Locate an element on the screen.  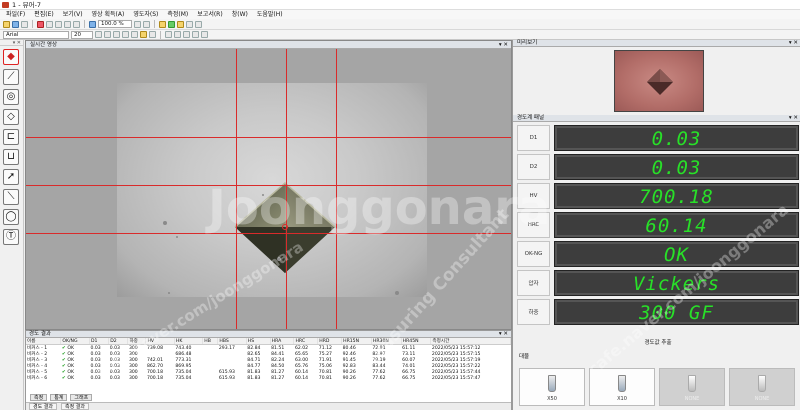
line-style-icon is located at coordinates (195, 34).